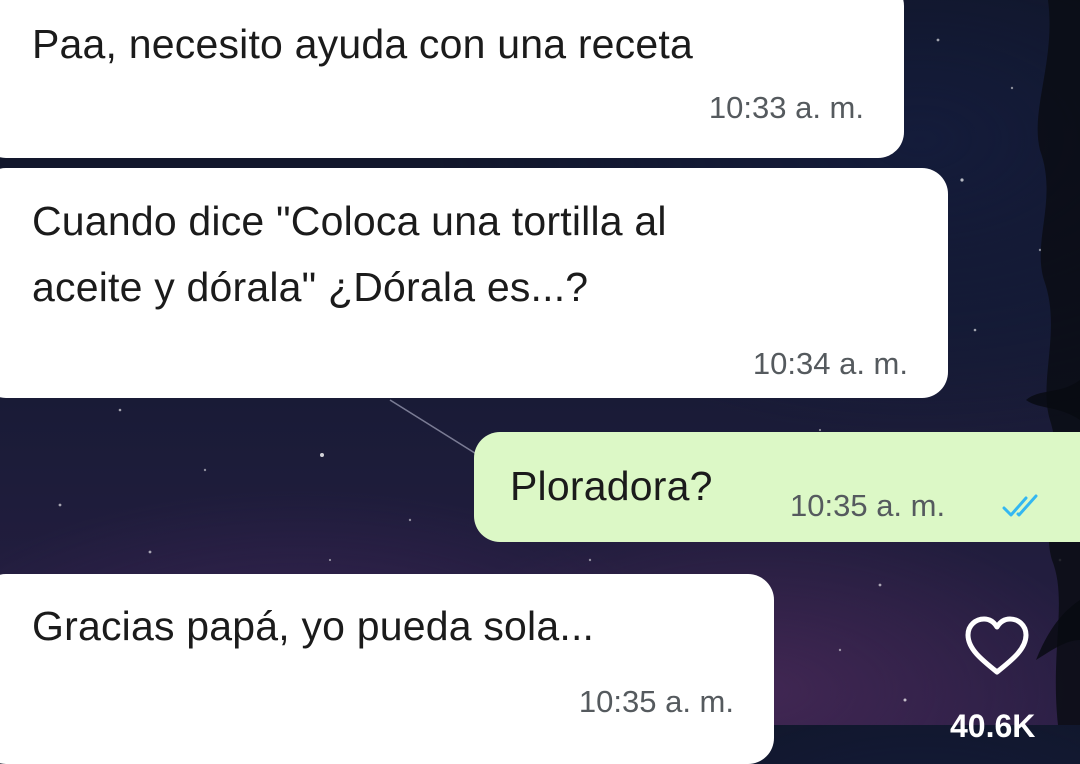 The height and width of the screenshot is (764, 1080). Describe the element at coordinates (993, 726) in the screenshot. I see `like-count: 40.6K` at that location.